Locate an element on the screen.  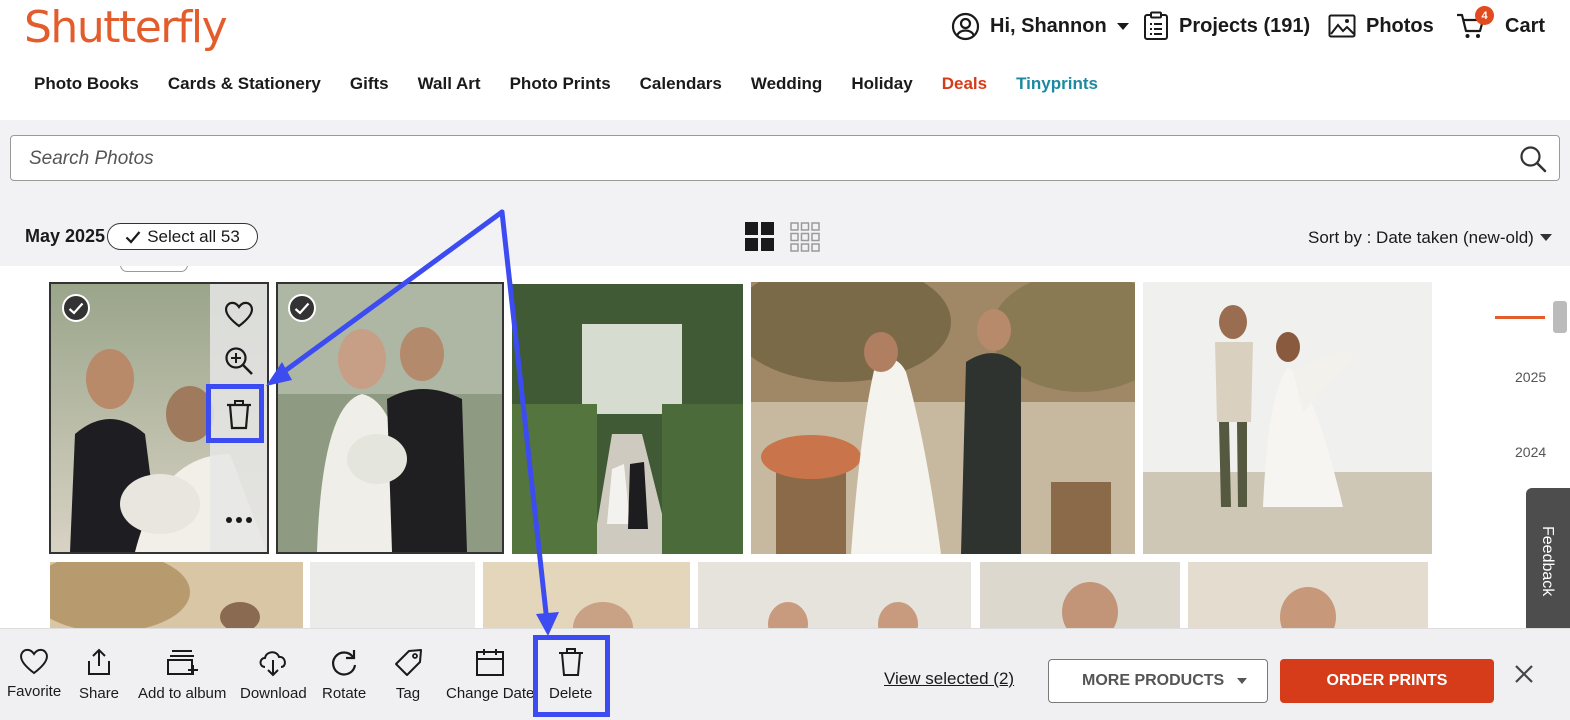
timeline-year: 2025 is located at coordinates (1530, 377).